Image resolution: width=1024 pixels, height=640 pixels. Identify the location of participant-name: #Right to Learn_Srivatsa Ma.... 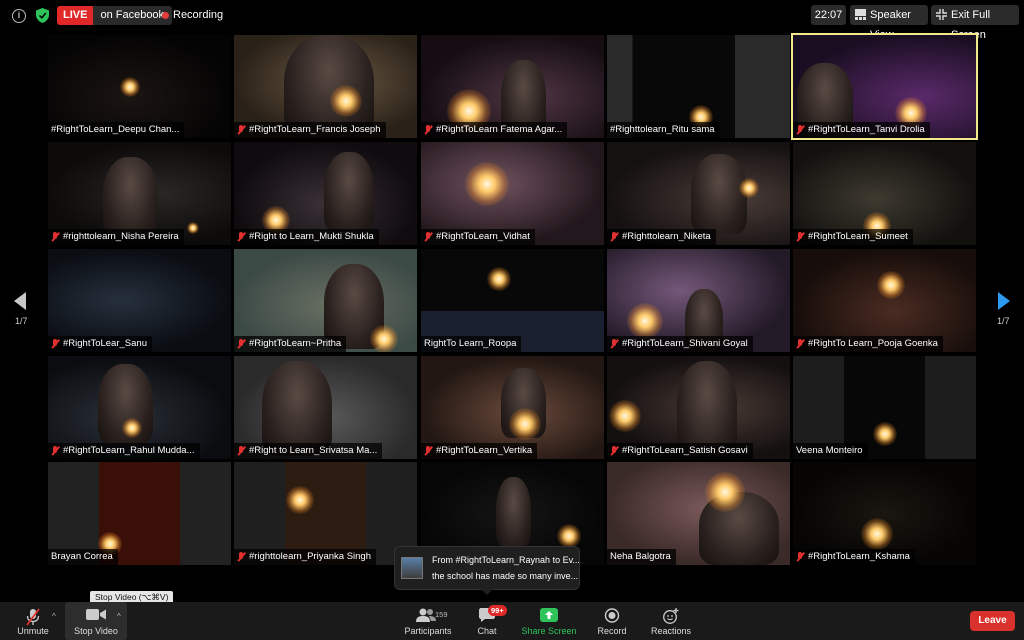
(313, 450).